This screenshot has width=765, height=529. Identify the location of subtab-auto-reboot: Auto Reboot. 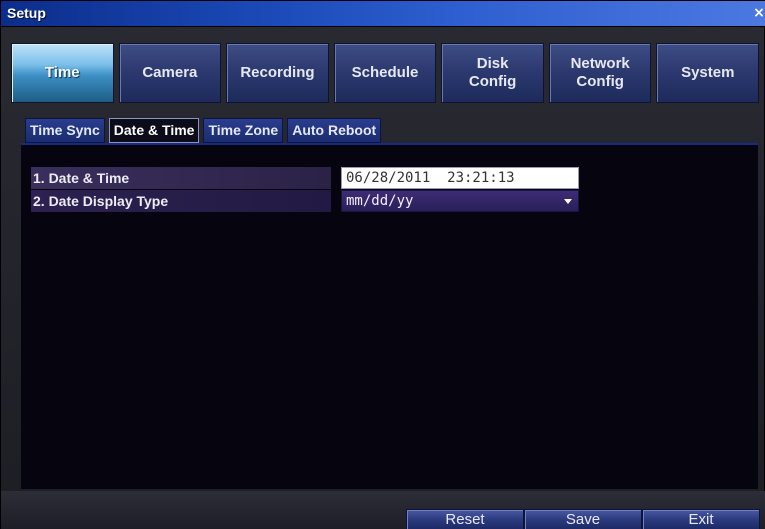
(334, 130).